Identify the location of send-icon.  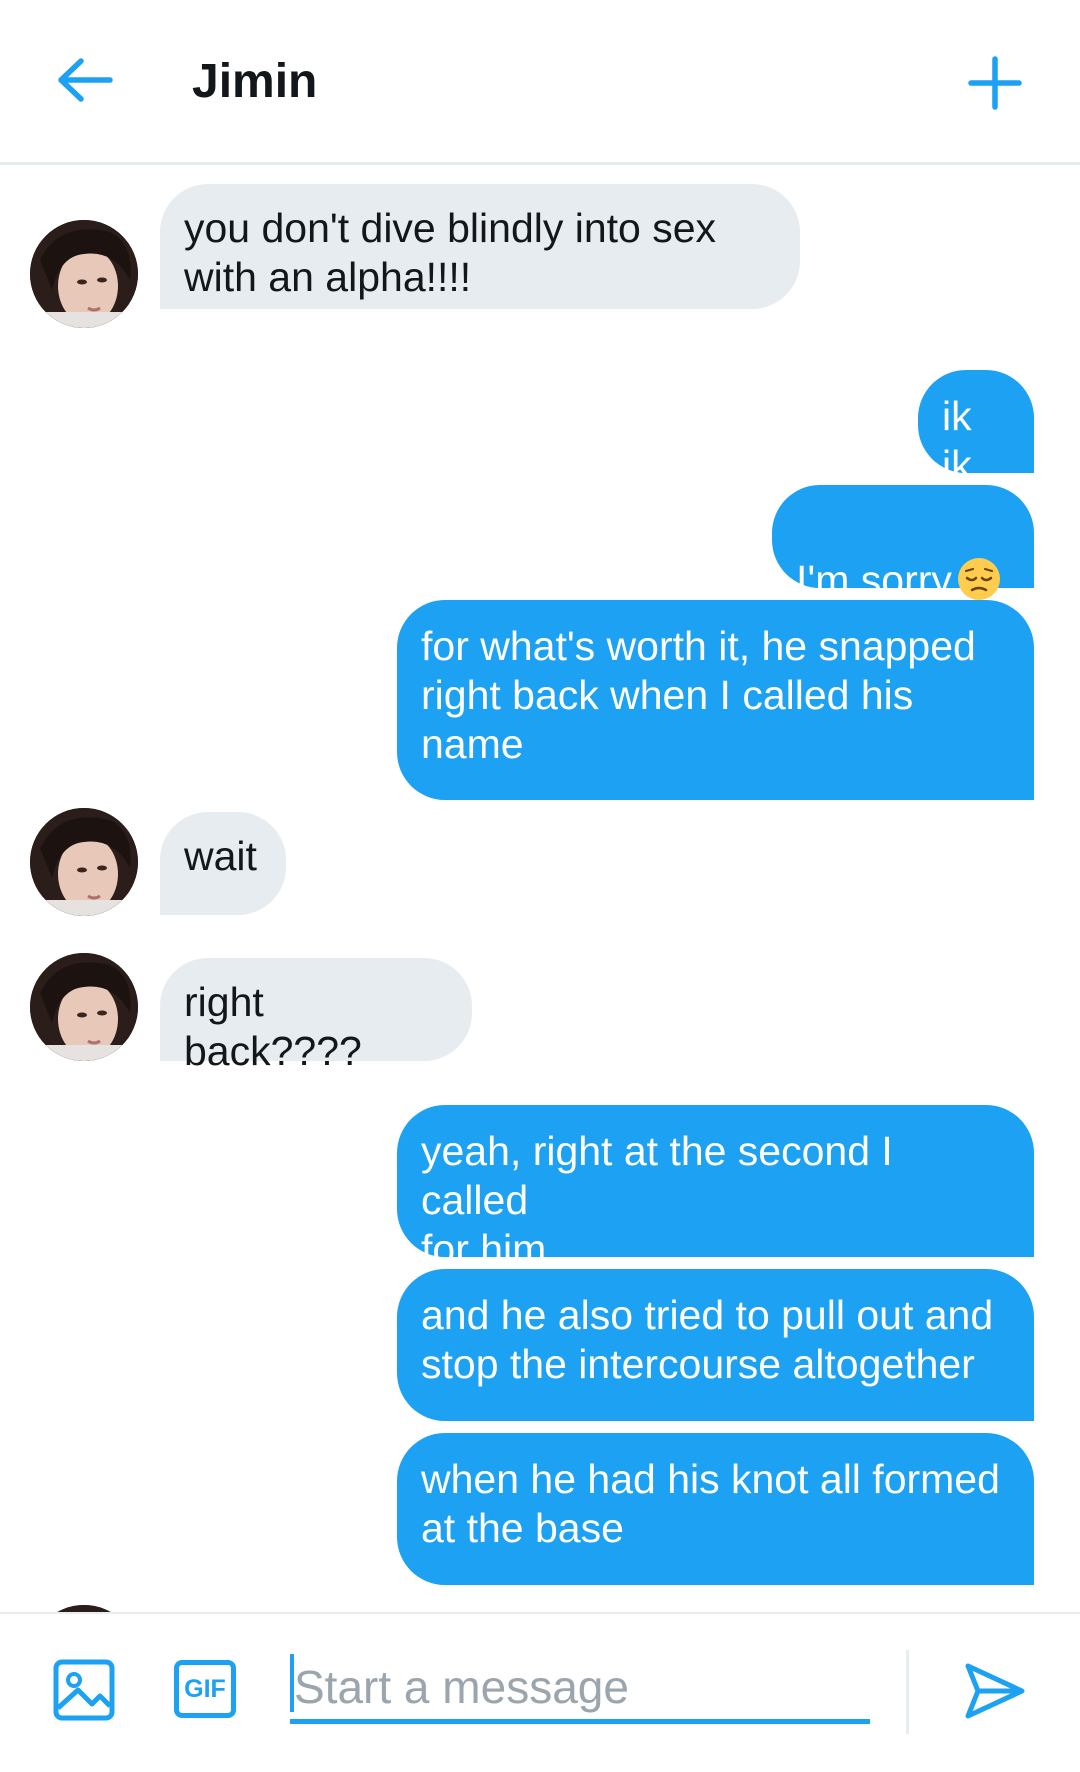
(995, 1691).